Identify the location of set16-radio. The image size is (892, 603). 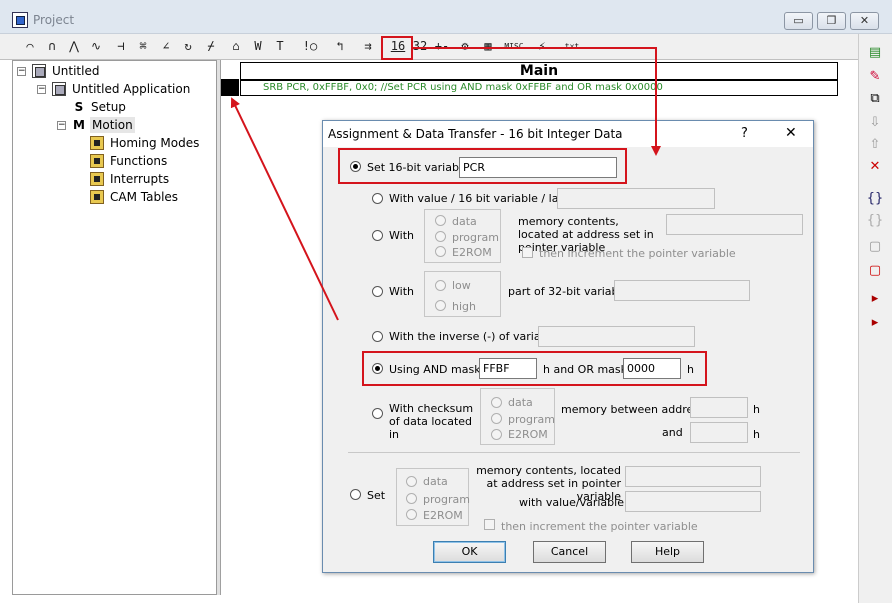
(355, 166).